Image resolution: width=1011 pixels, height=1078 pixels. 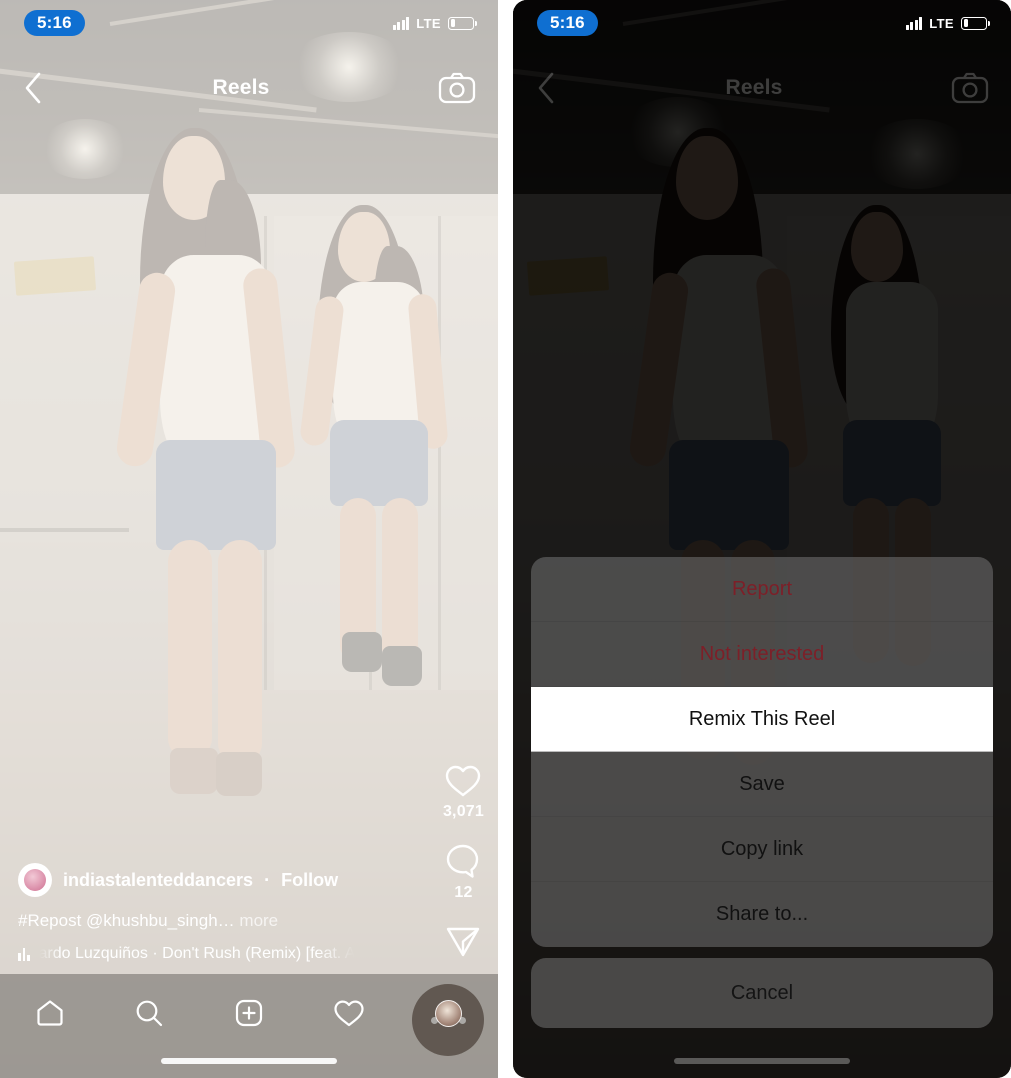 I want to click on follow-button: Follow, so click(x=309, y=880).